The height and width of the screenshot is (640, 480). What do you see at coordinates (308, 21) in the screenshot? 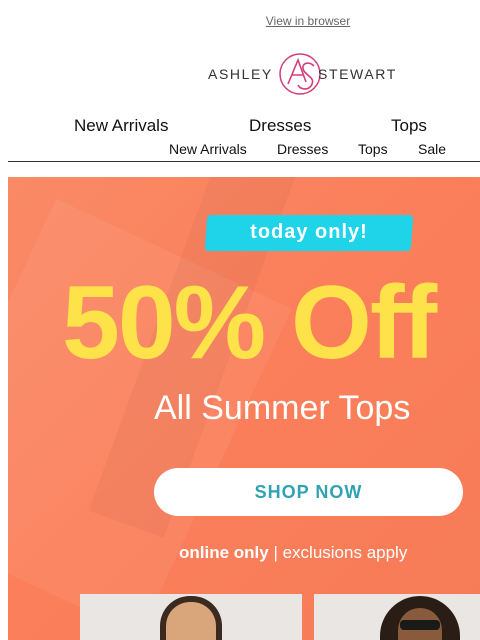
I see `view-in-browser-link: View in browser` at bounding box center [308, 21].